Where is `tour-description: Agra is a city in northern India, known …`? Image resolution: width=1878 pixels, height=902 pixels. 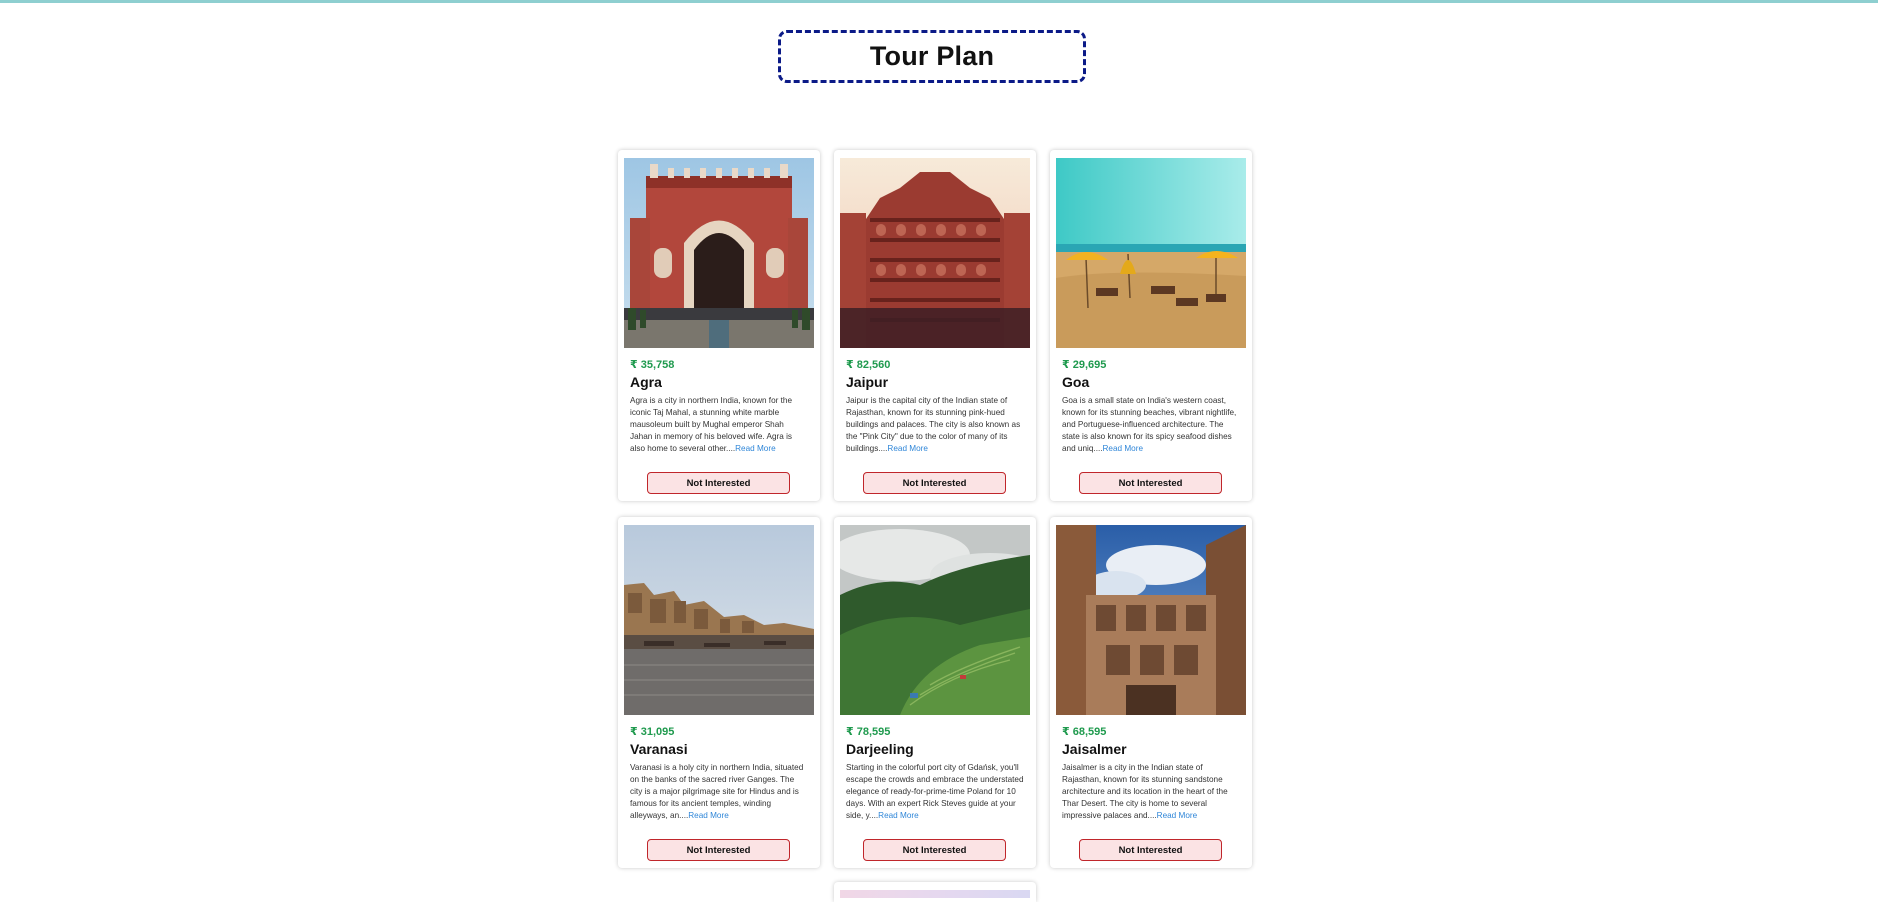
tour-description: Agra is a city in northern India, known … is located at coordinates (719, 425).